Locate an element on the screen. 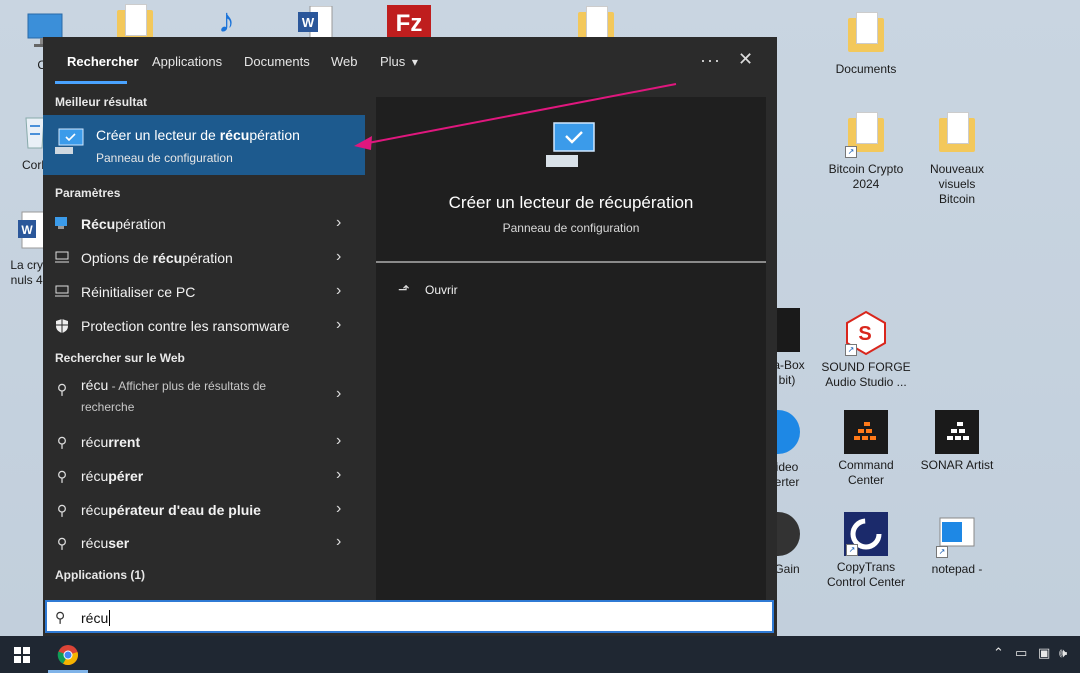 The image size is (1080, 673). chevron-up-icon: ⌃ is located at coordinates (998, 653).